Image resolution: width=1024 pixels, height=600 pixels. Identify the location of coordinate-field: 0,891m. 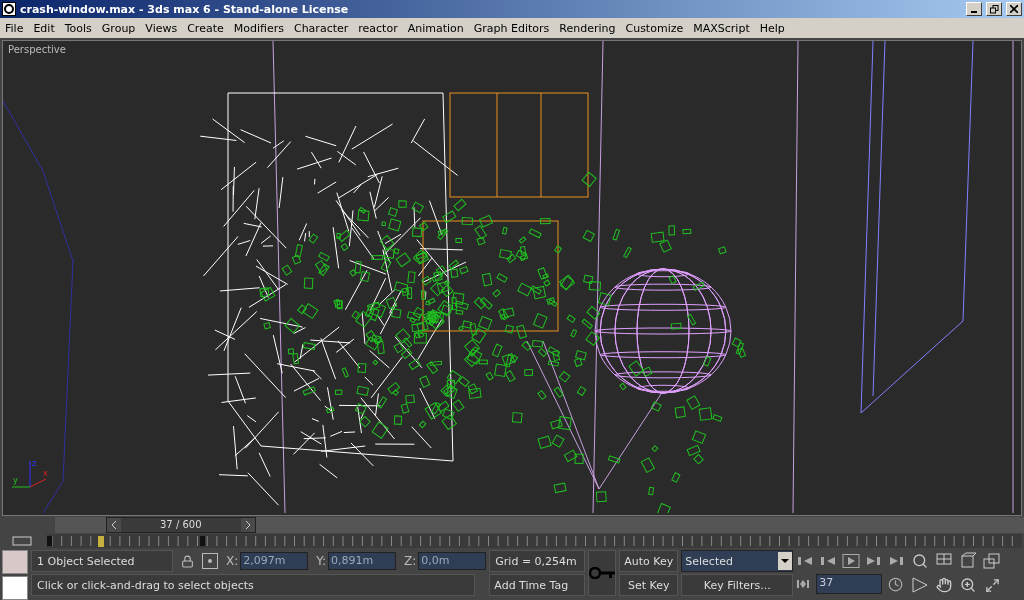
(362, 561).